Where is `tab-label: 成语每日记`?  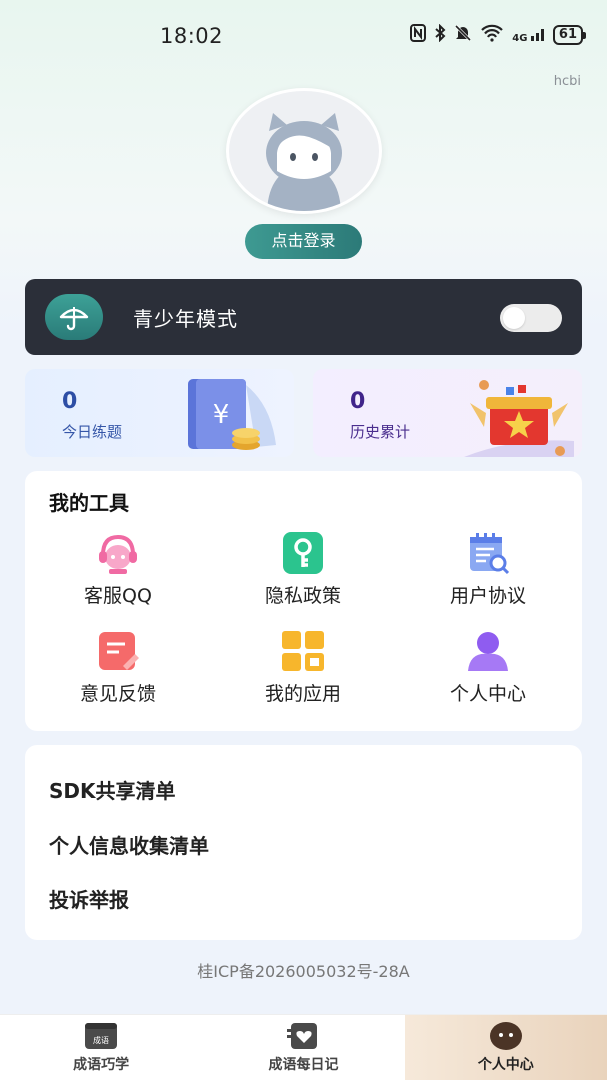 tab-label: 成语每日记 is located at coordinates (303, 1065).